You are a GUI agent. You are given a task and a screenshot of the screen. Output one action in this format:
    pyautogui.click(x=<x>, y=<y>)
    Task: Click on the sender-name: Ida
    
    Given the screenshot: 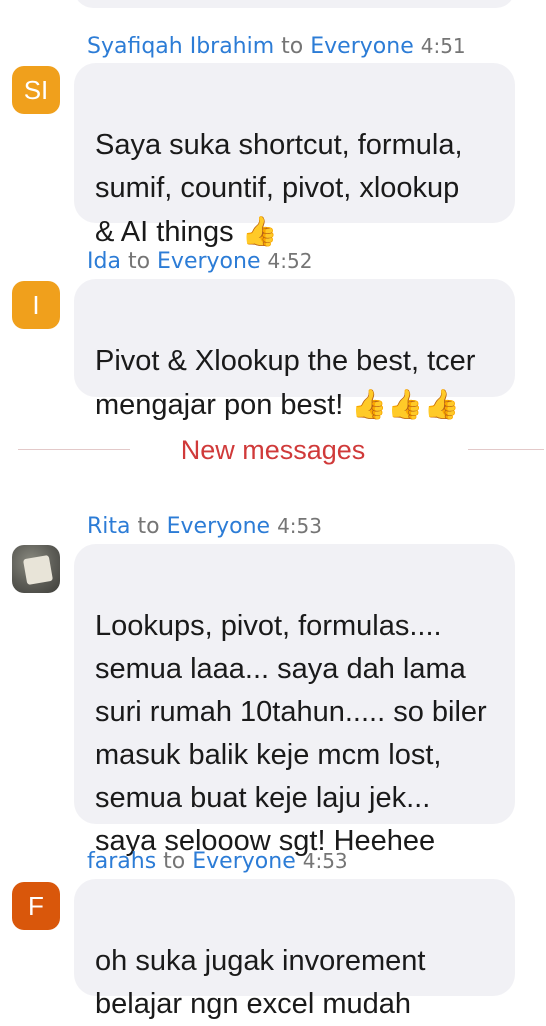 What is the action you would take?
    pyautogui.click(x=104, y=261)
    